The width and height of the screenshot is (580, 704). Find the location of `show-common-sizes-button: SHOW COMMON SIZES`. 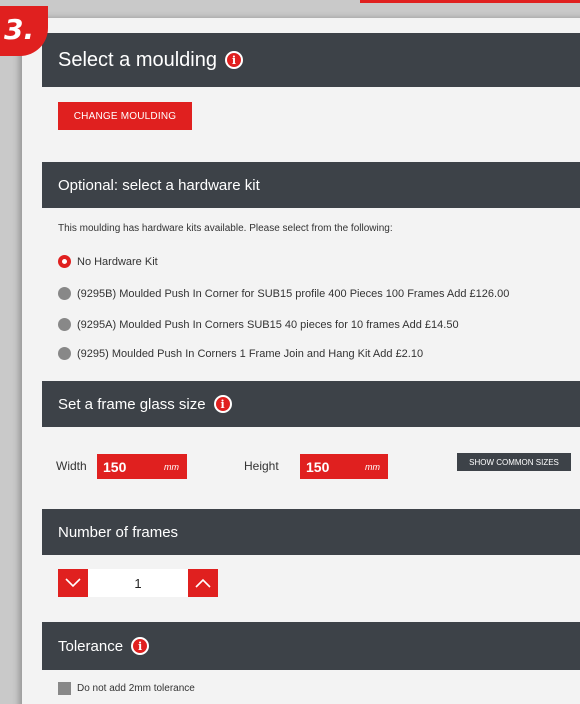

show-common-sizes-button: SHOW COMMON SIZES is located at coordinates (514, 462).